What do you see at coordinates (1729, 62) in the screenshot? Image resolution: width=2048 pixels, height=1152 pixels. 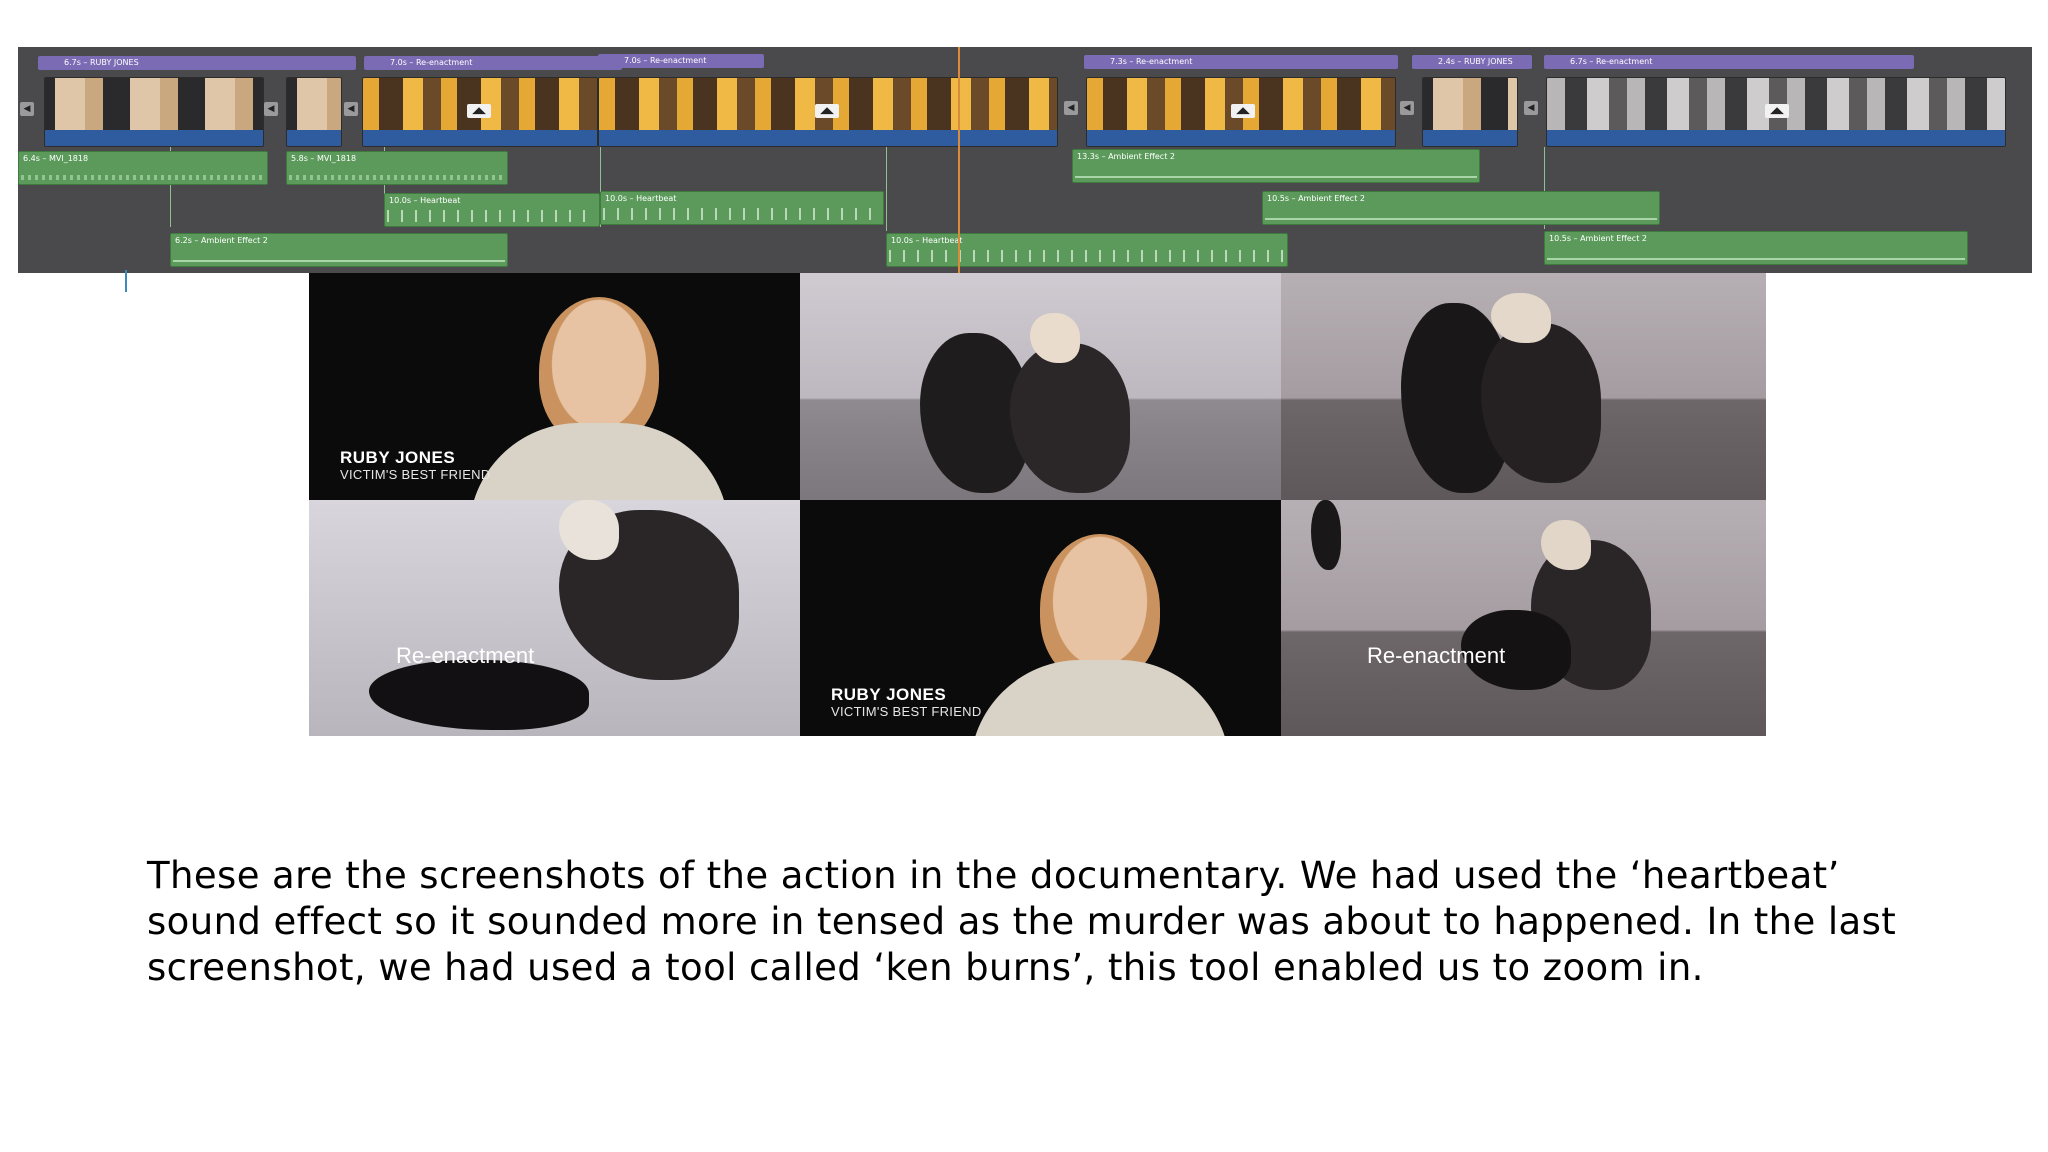 I see `clip-title-bar: 6.7s – Re-enactment` at bounding box center [1729, 62].